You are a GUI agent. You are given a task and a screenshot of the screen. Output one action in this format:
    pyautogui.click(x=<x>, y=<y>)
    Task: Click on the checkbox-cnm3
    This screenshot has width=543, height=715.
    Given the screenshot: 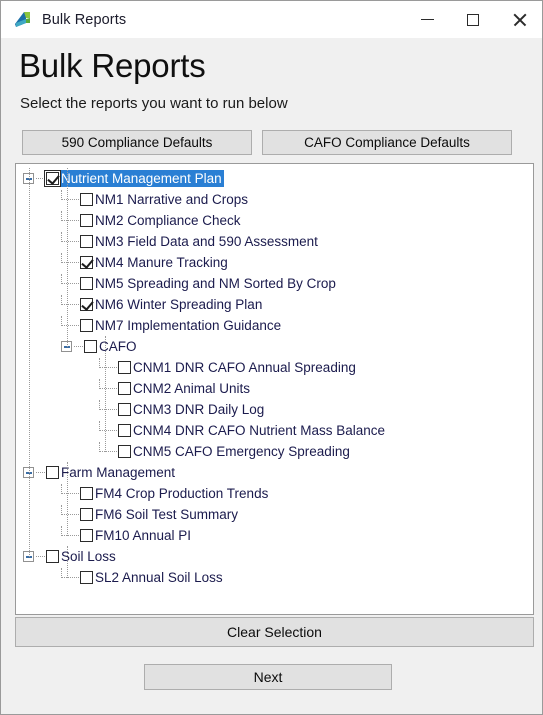 What is the action you would take?
    pyautogui.click(x=124, y=409)
    